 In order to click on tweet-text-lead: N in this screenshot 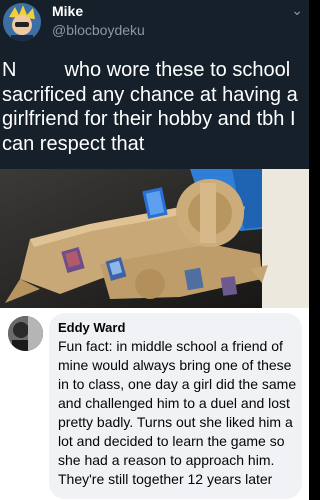, I will do `click(9, 70)`.